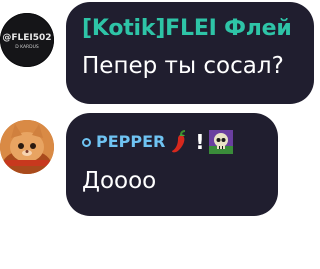 Image resolution: width=320 pixels, height=269 pixels. I want to click on author-name: [Kotik]FLEI Флей, so click(190, 29).